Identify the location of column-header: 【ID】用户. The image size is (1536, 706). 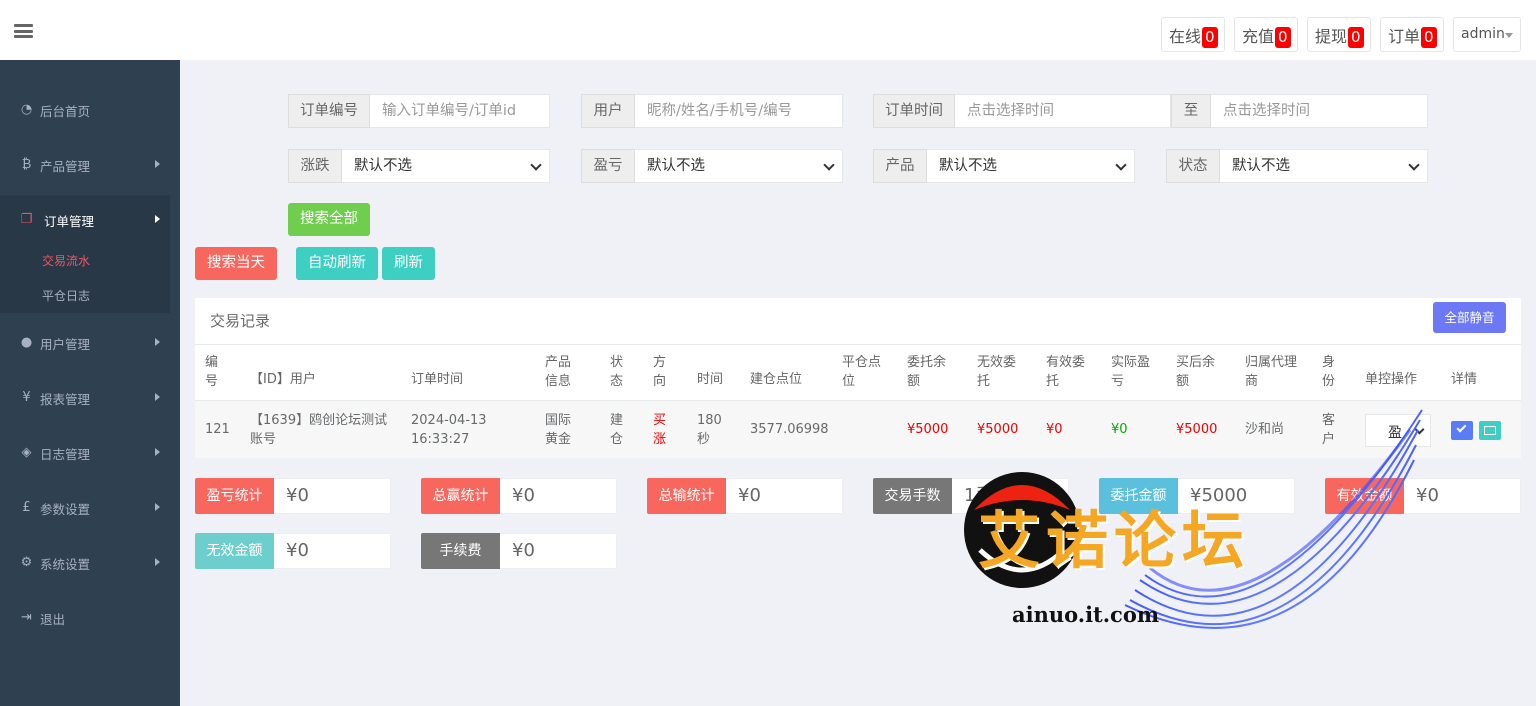
(283, 379).